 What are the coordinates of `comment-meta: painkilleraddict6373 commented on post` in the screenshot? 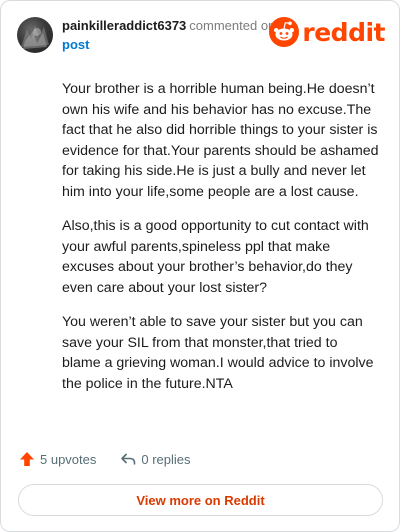 It's located at (168, 35).